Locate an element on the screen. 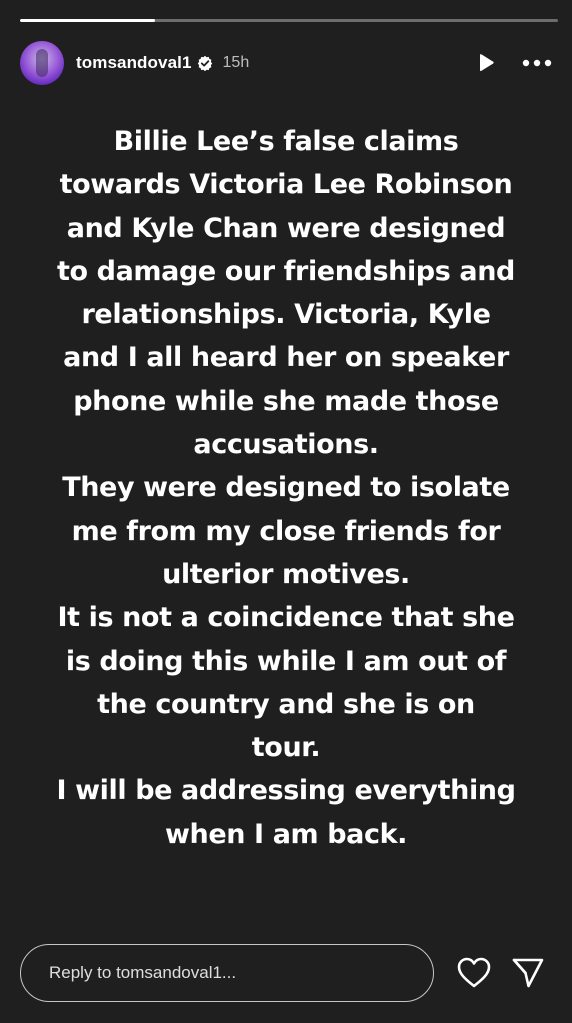  story-footer is located at coordinates (286, 973).